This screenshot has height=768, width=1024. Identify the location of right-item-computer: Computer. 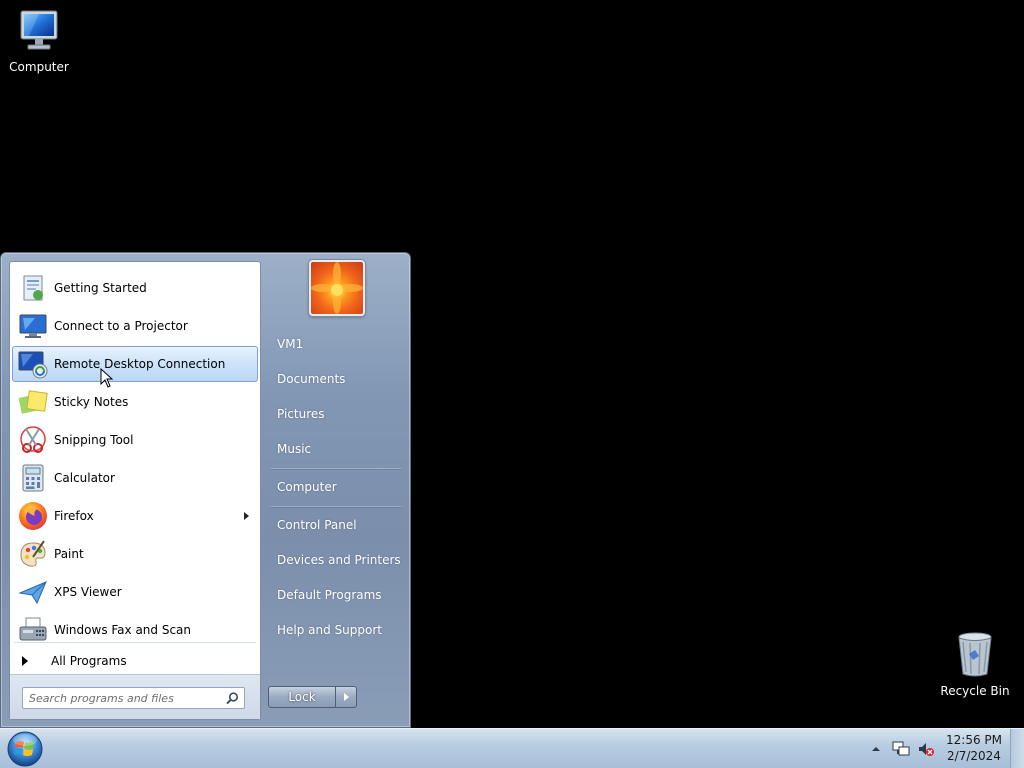
(337, 487).